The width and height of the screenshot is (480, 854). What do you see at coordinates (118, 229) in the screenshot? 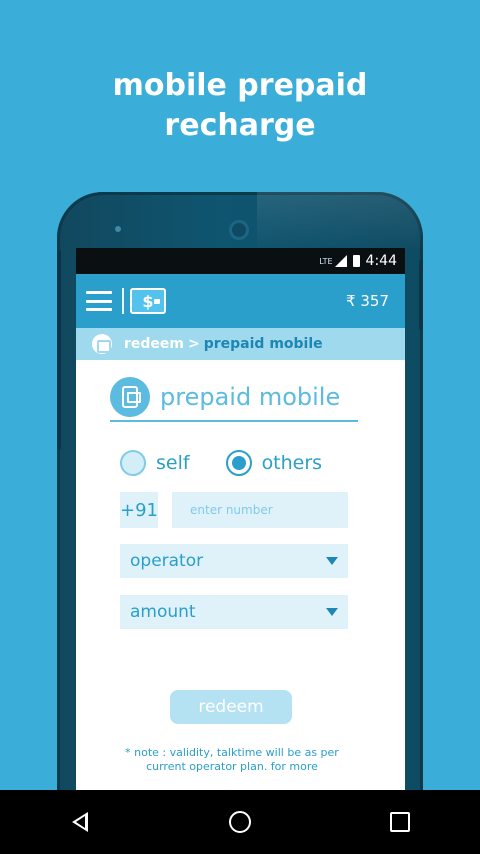
I see `phone-sensor` at bounding box center [118, 229].